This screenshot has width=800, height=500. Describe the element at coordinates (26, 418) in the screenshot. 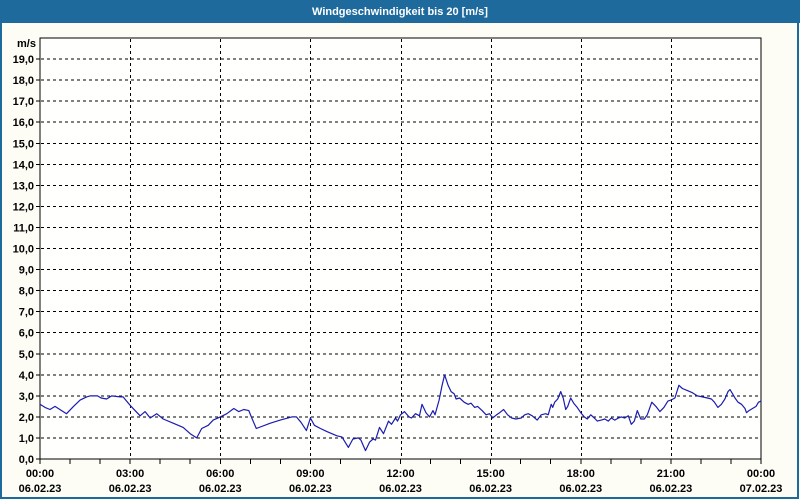

I see `y-tick-label: 2,0` at that location.